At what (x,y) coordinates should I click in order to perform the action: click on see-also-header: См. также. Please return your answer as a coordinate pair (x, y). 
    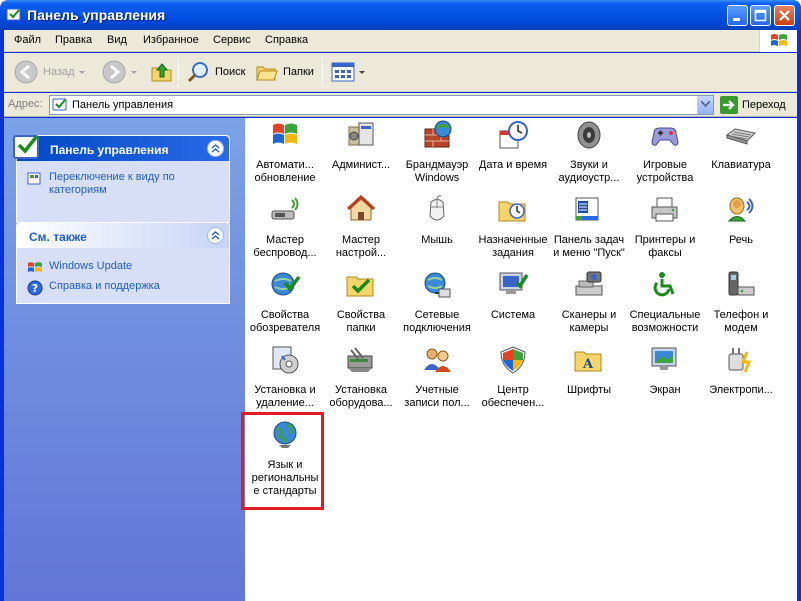
    Looking at the image, I should click on (123, 235).